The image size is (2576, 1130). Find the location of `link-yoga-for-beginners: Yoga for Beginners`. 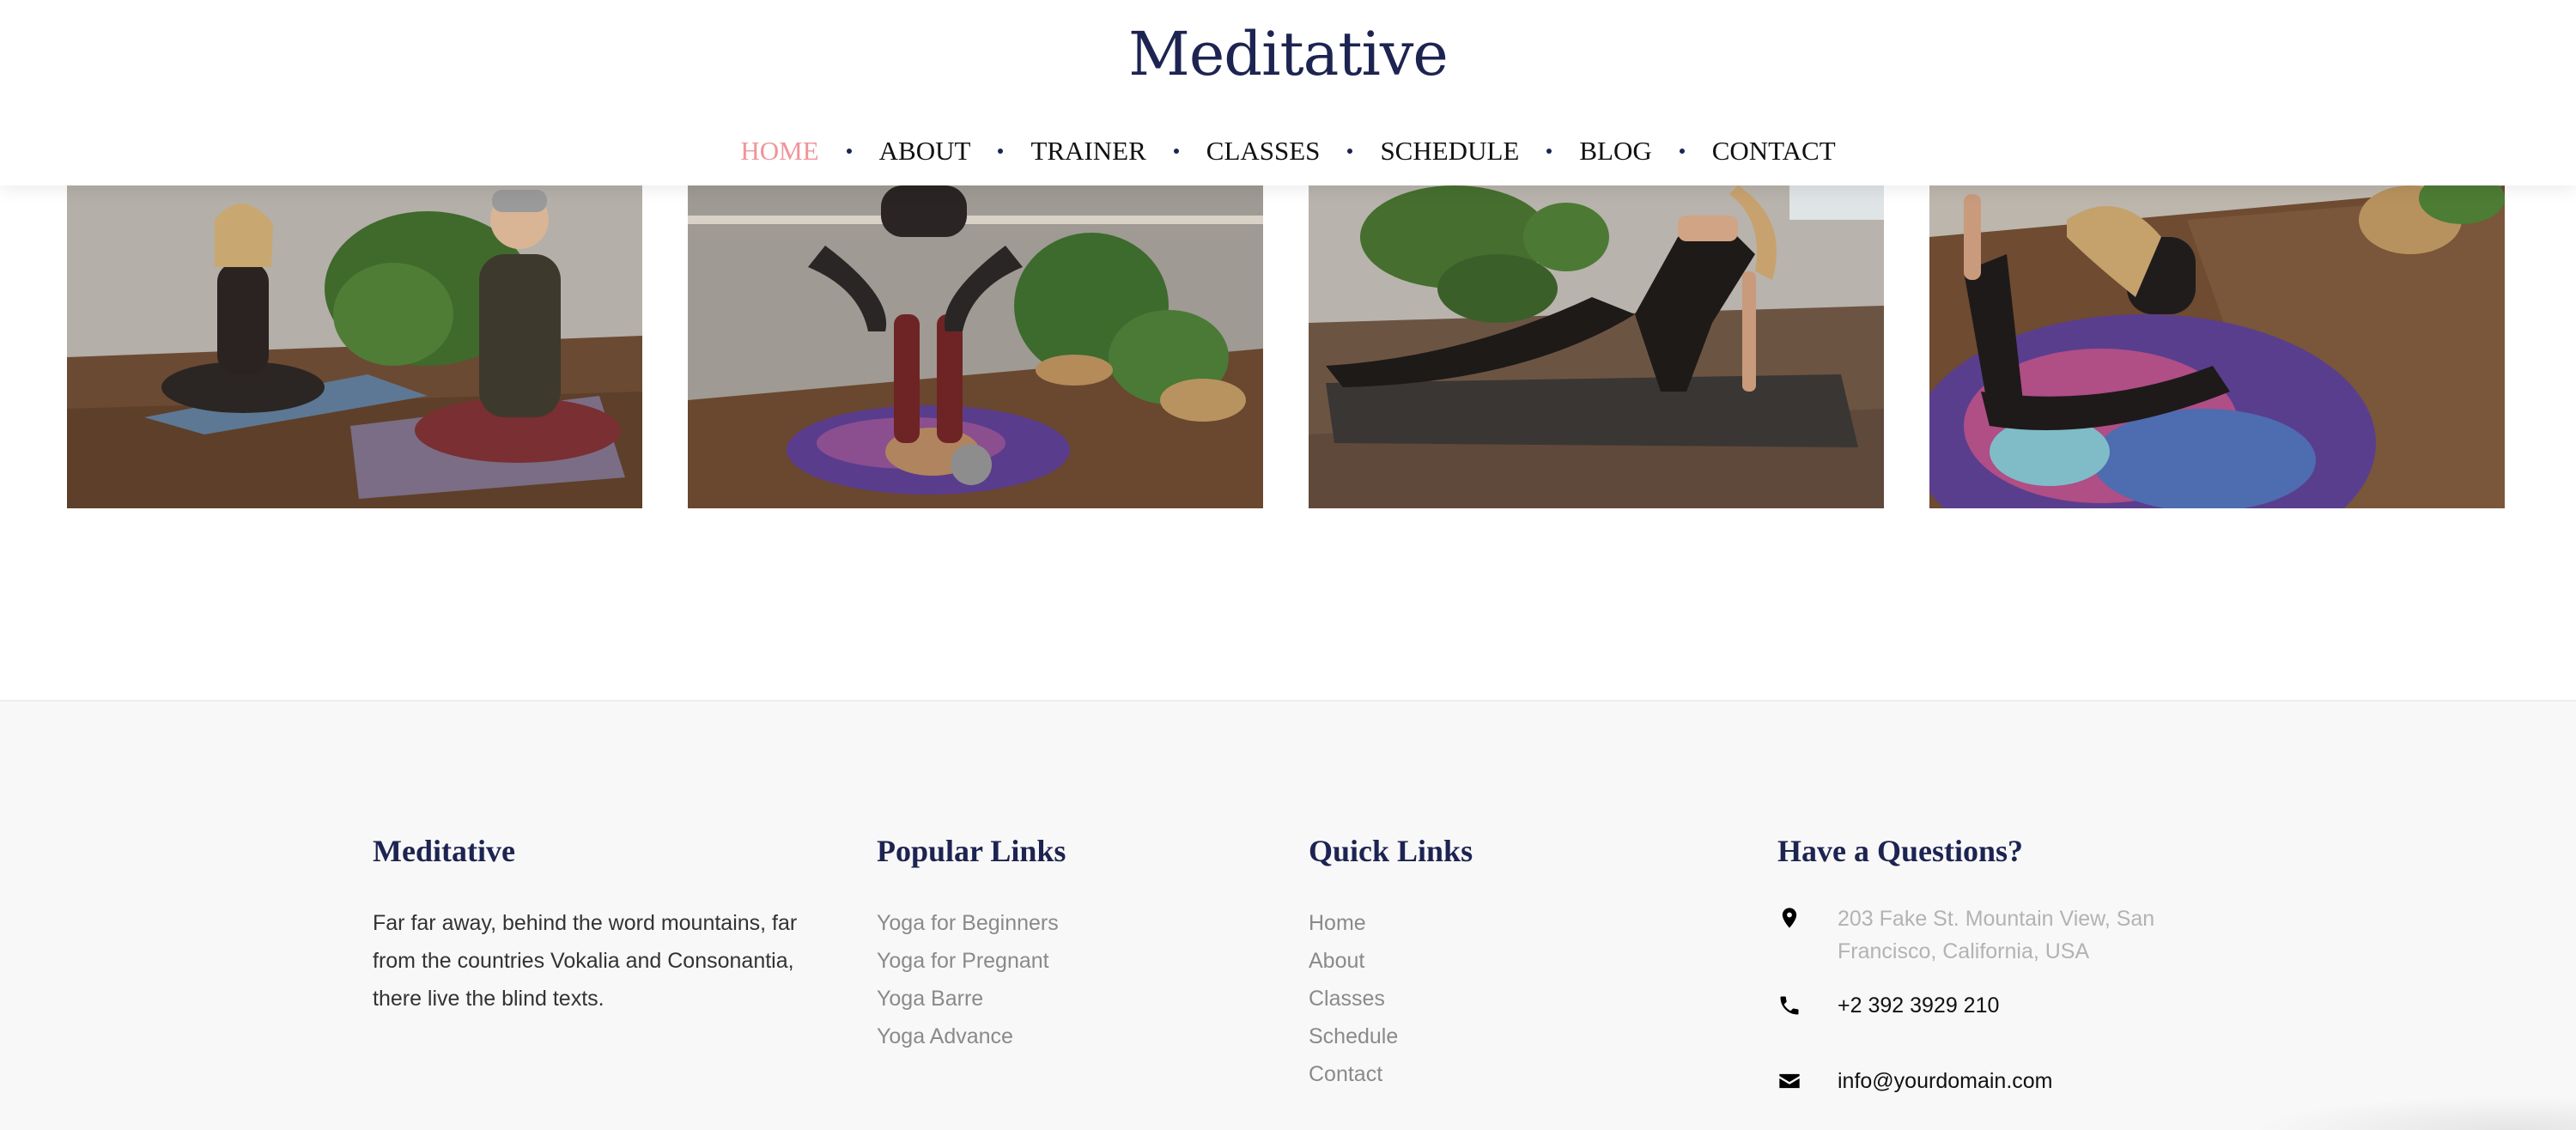

link-yoga-for-beginners: Yoga for Beginners is located at coordinates (968, 923).